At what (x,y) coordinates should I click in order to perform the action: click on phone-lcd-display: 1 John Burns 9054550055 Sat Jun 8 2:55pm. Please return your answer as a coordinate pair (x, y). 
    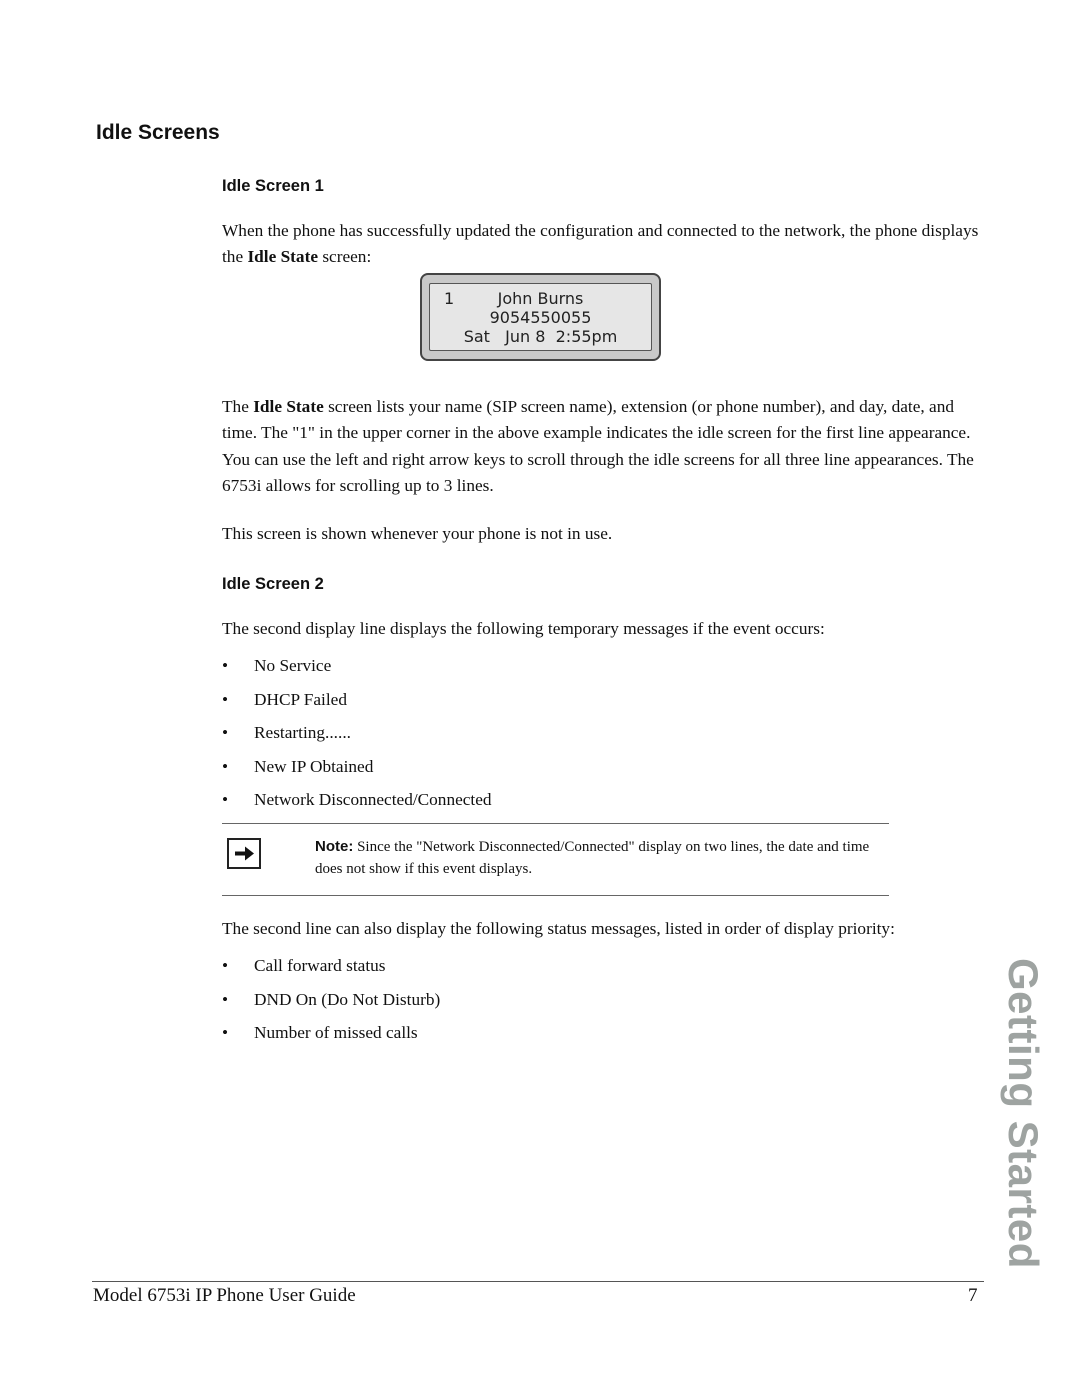
    Looking at the image, I should click on (540, 317).